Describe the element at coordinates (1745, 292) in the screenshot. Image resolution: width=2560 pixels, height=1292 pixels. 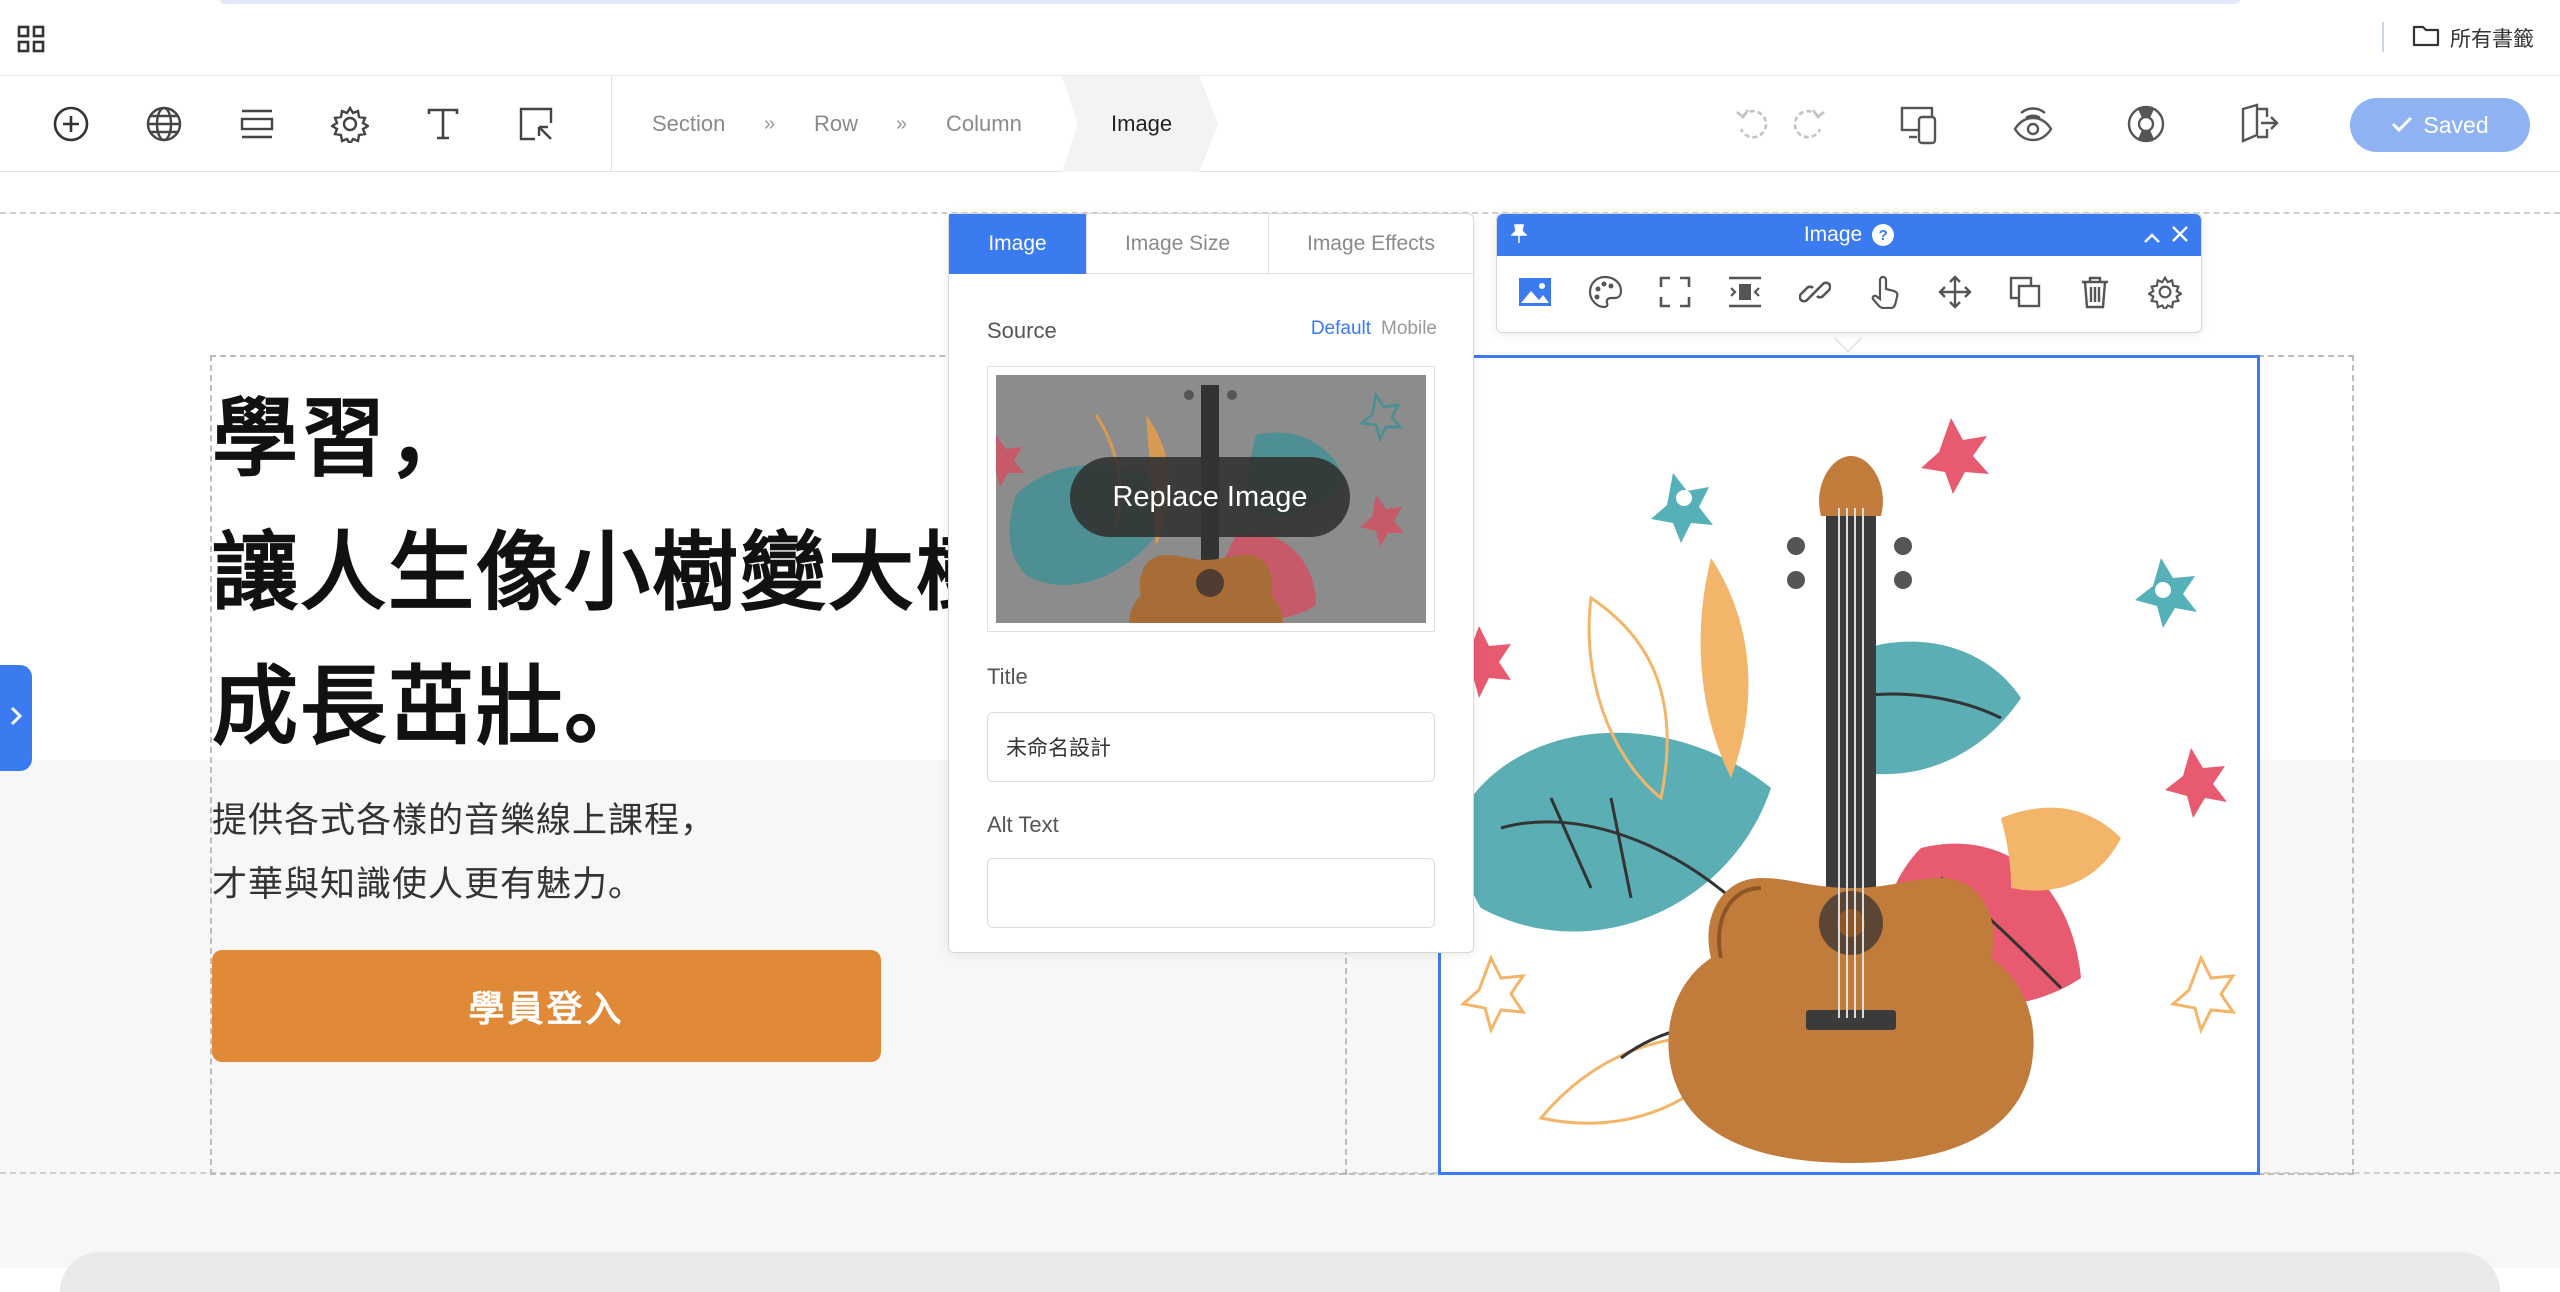
I see `align-icon` at that location.